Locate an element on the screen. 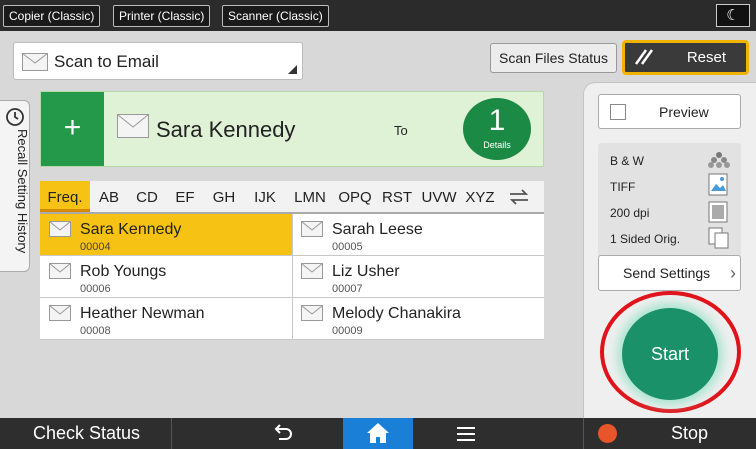  scan-files-status-button: Scan Files Status is located at coordinates (553, 58).